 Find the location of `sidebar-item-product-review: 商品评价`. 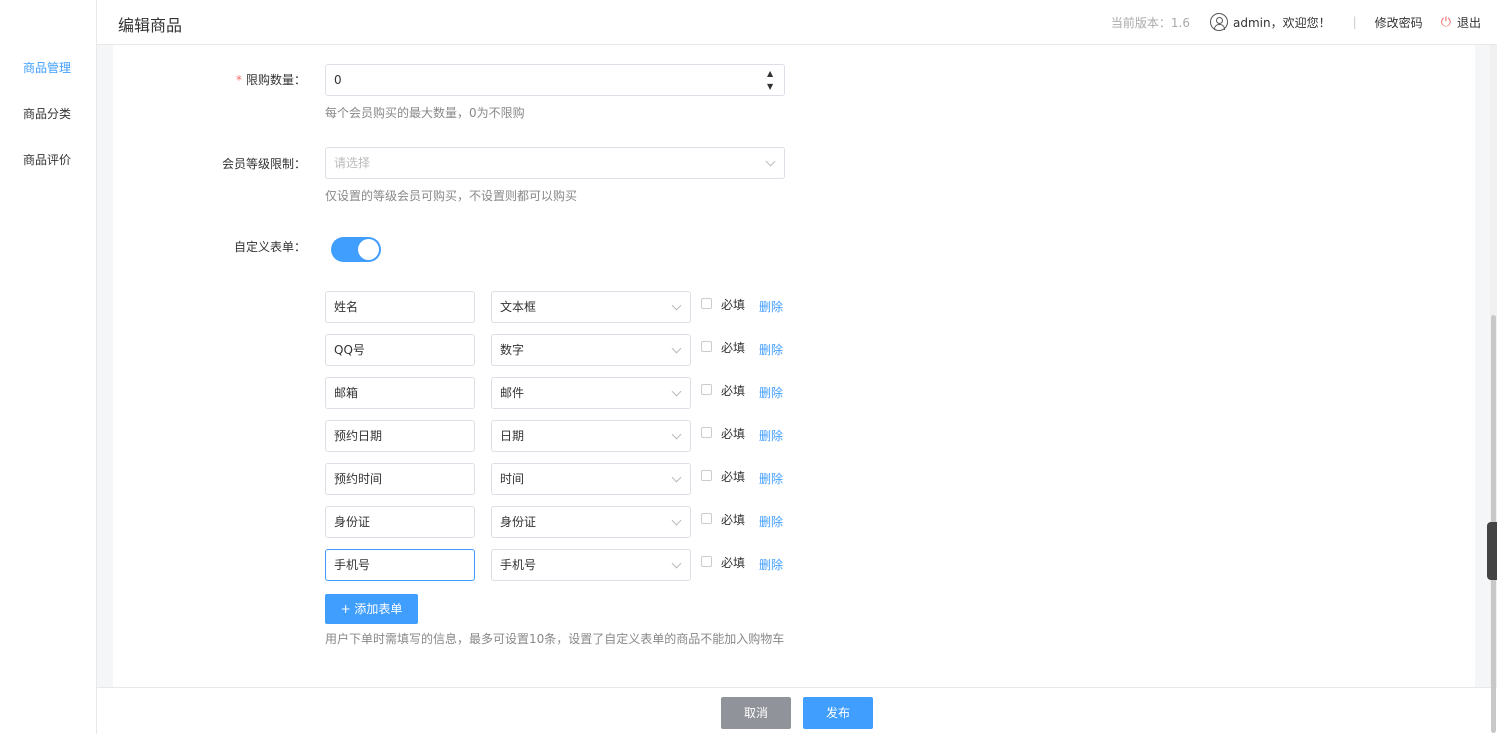

sidebar-item-product-review: 商品评价 is located at coordinates (47, 159).